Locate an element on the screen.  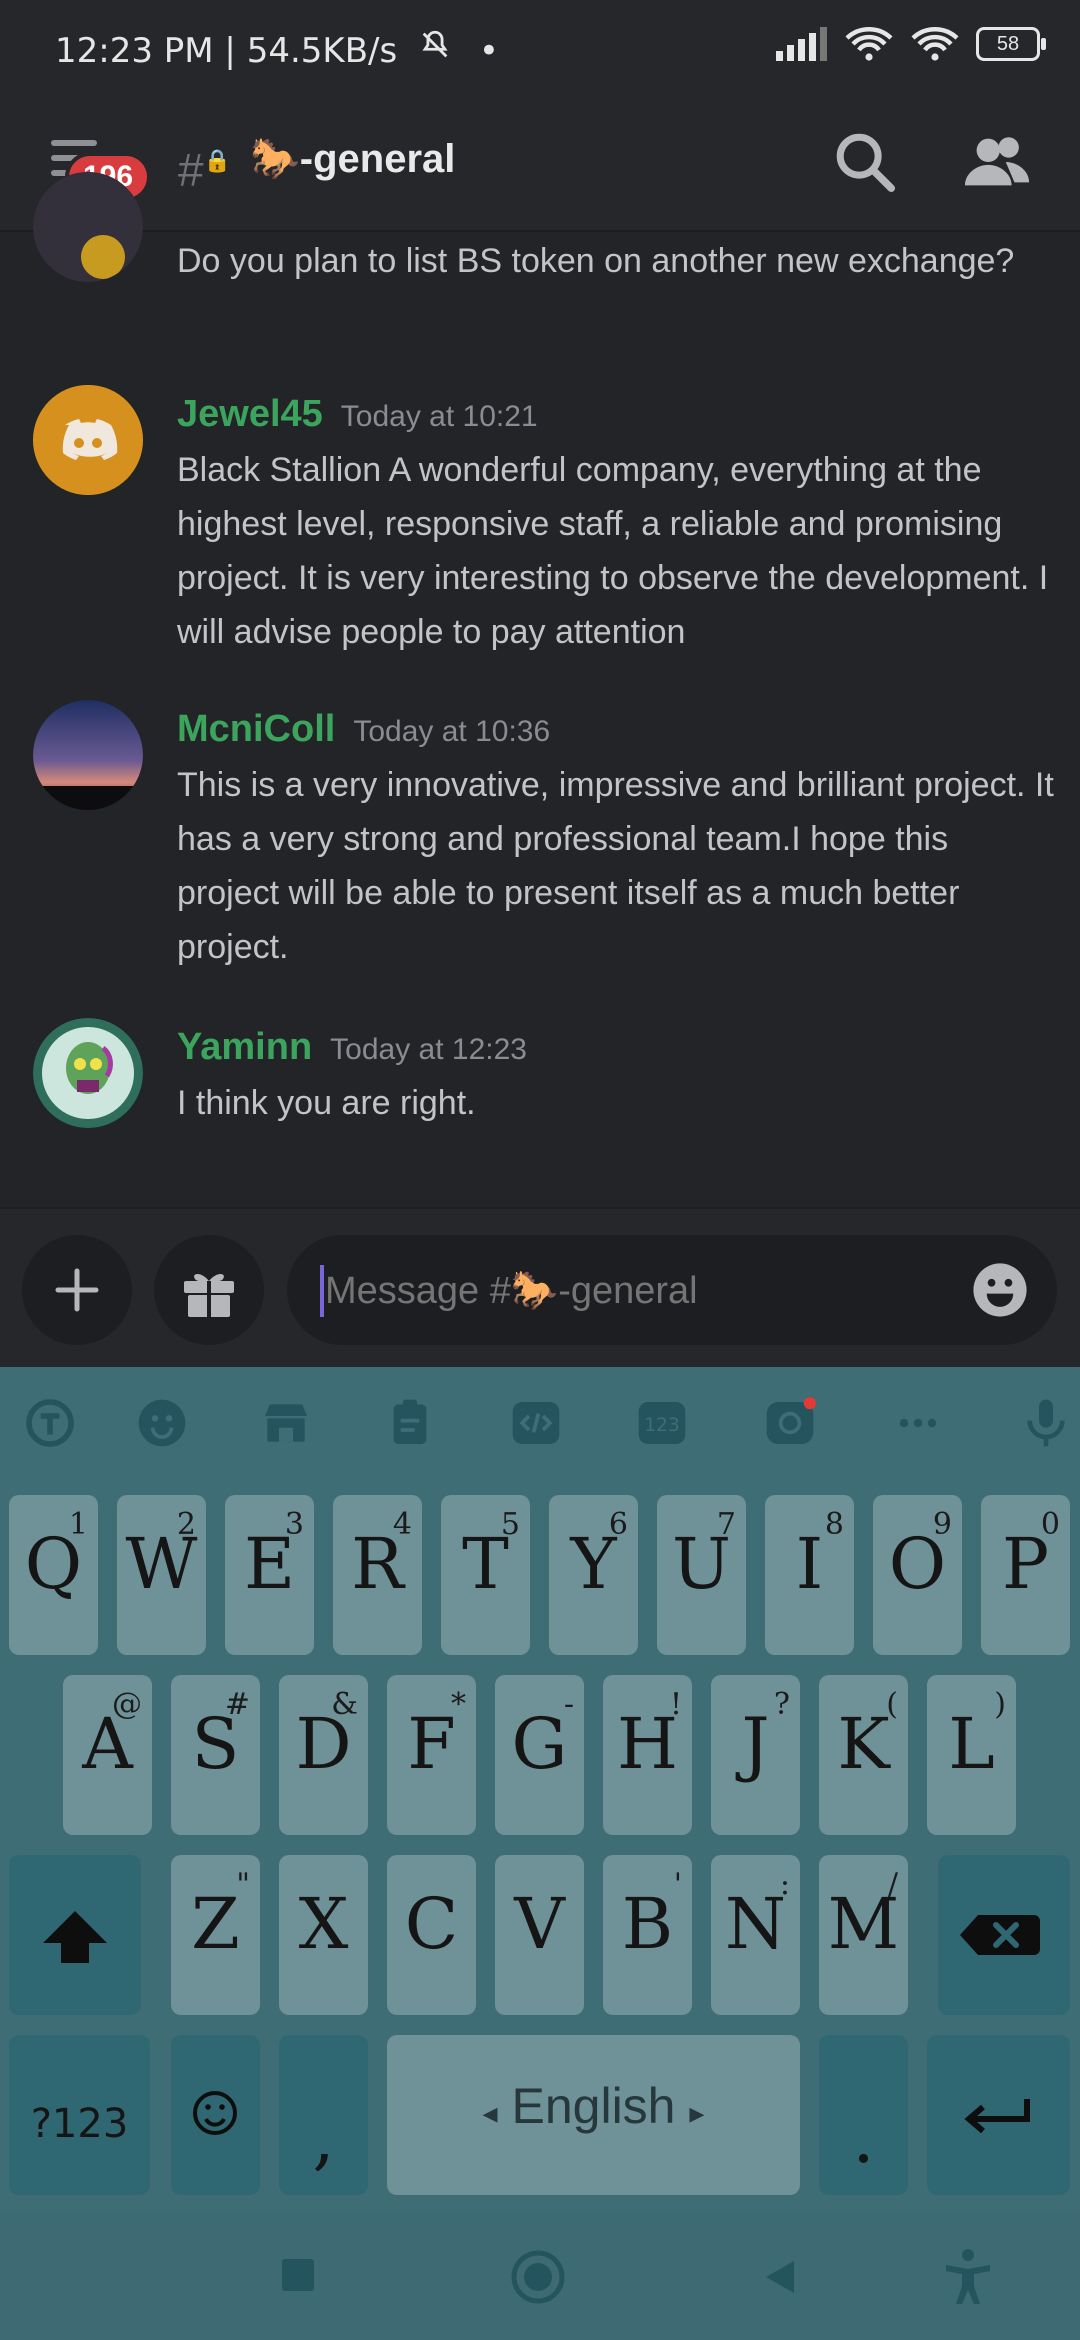
key-p: 0P is located at coordinates (1025, 1575).